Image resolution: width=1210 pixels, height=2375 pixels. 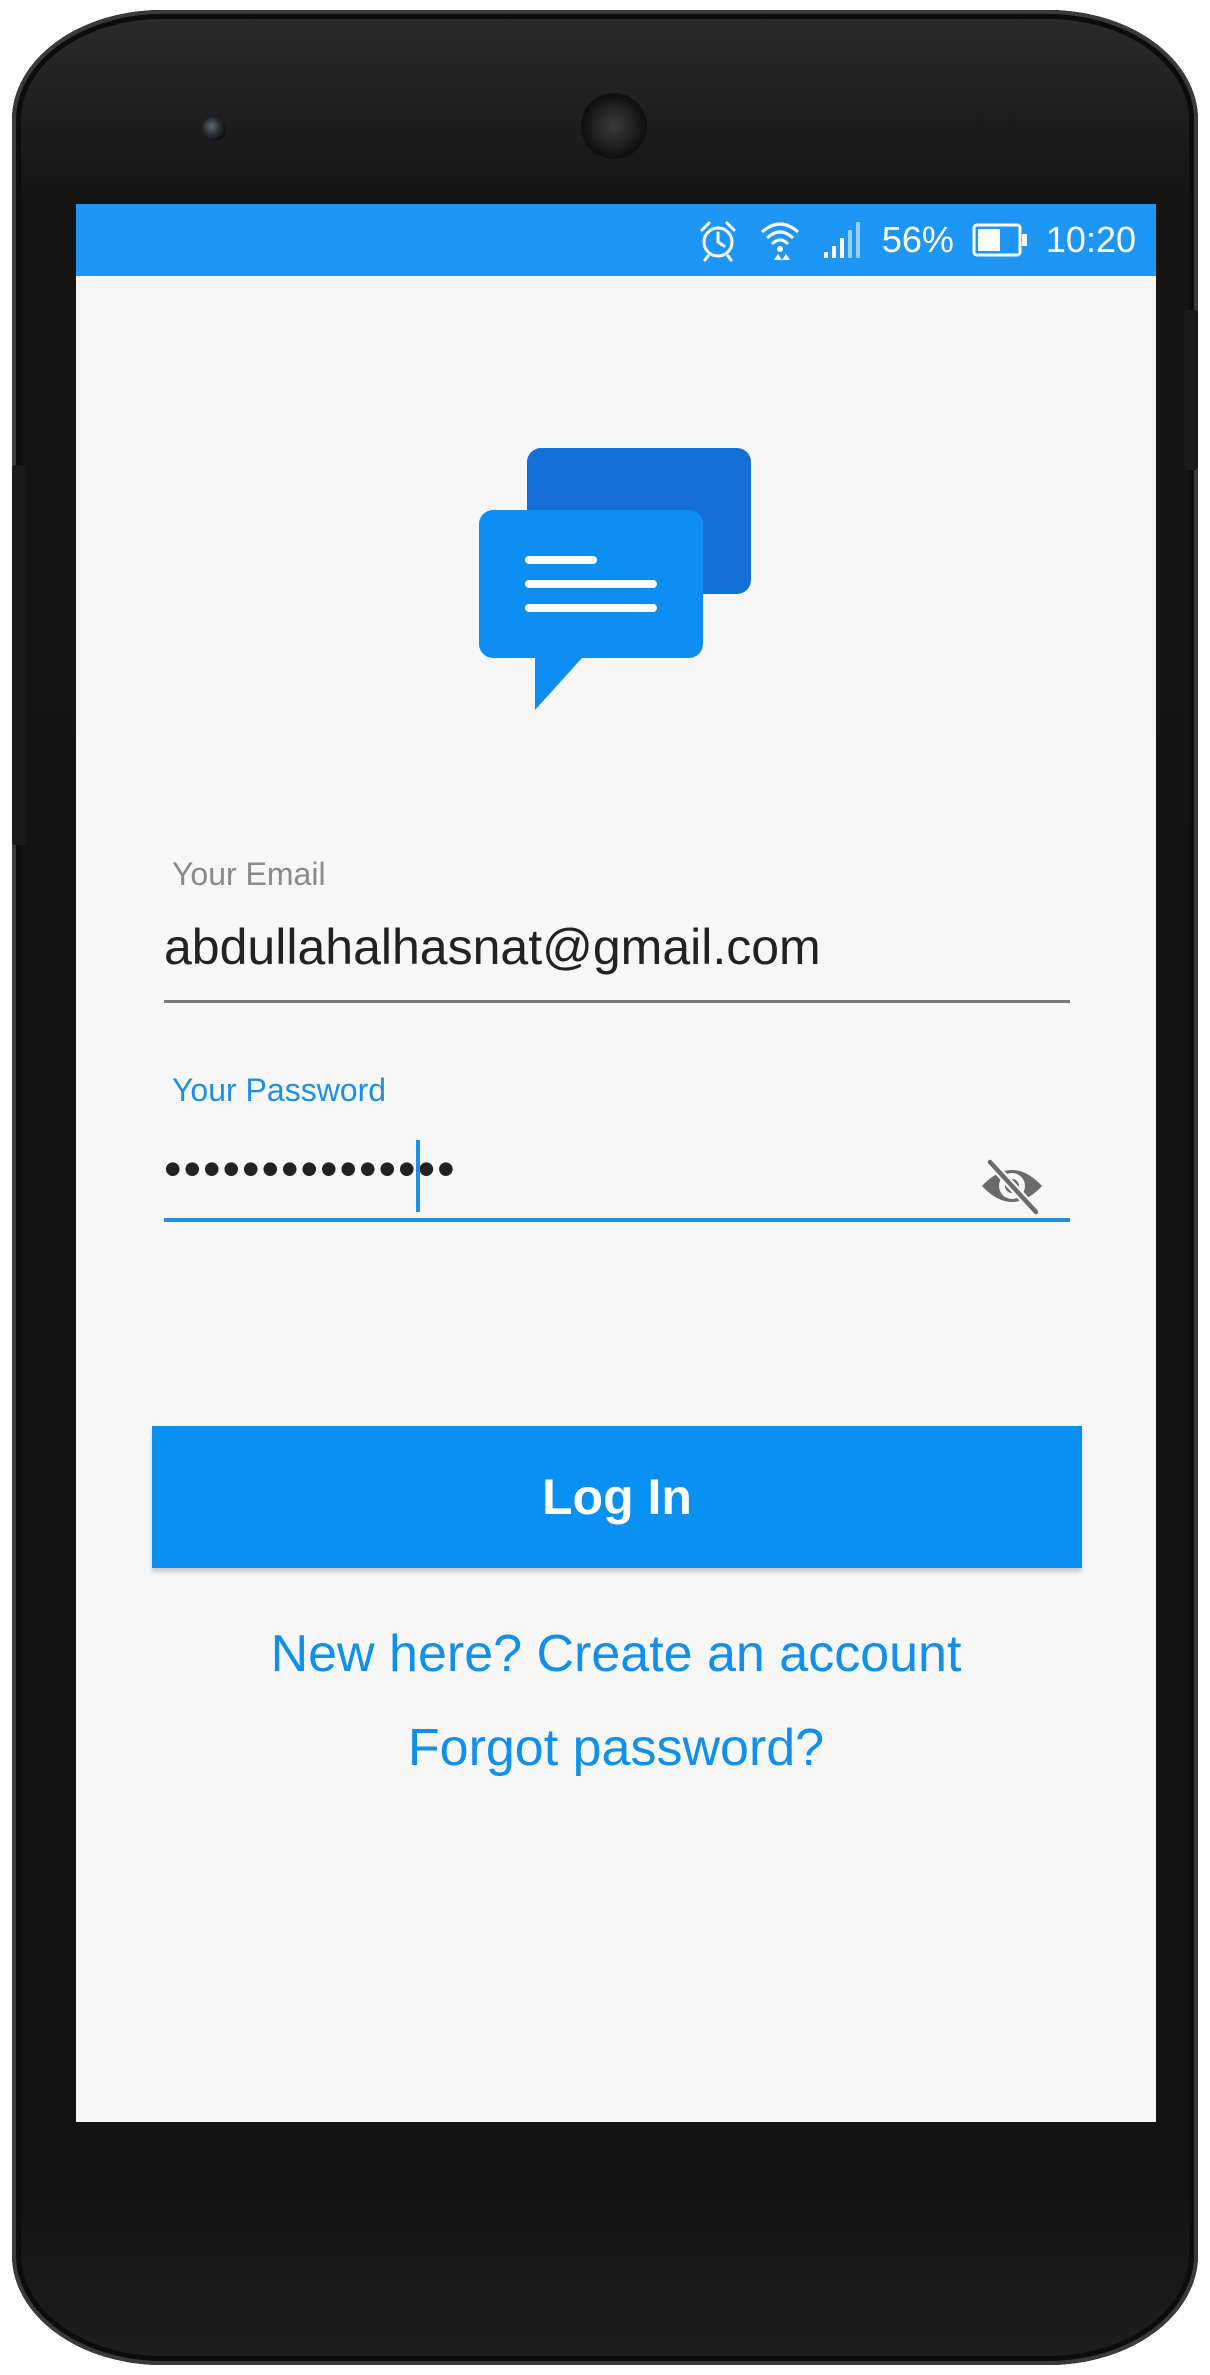 What do you see at coordinates (842, 240) in the screenshot?
I see `signal-icon` at bounding box center [842, 240].